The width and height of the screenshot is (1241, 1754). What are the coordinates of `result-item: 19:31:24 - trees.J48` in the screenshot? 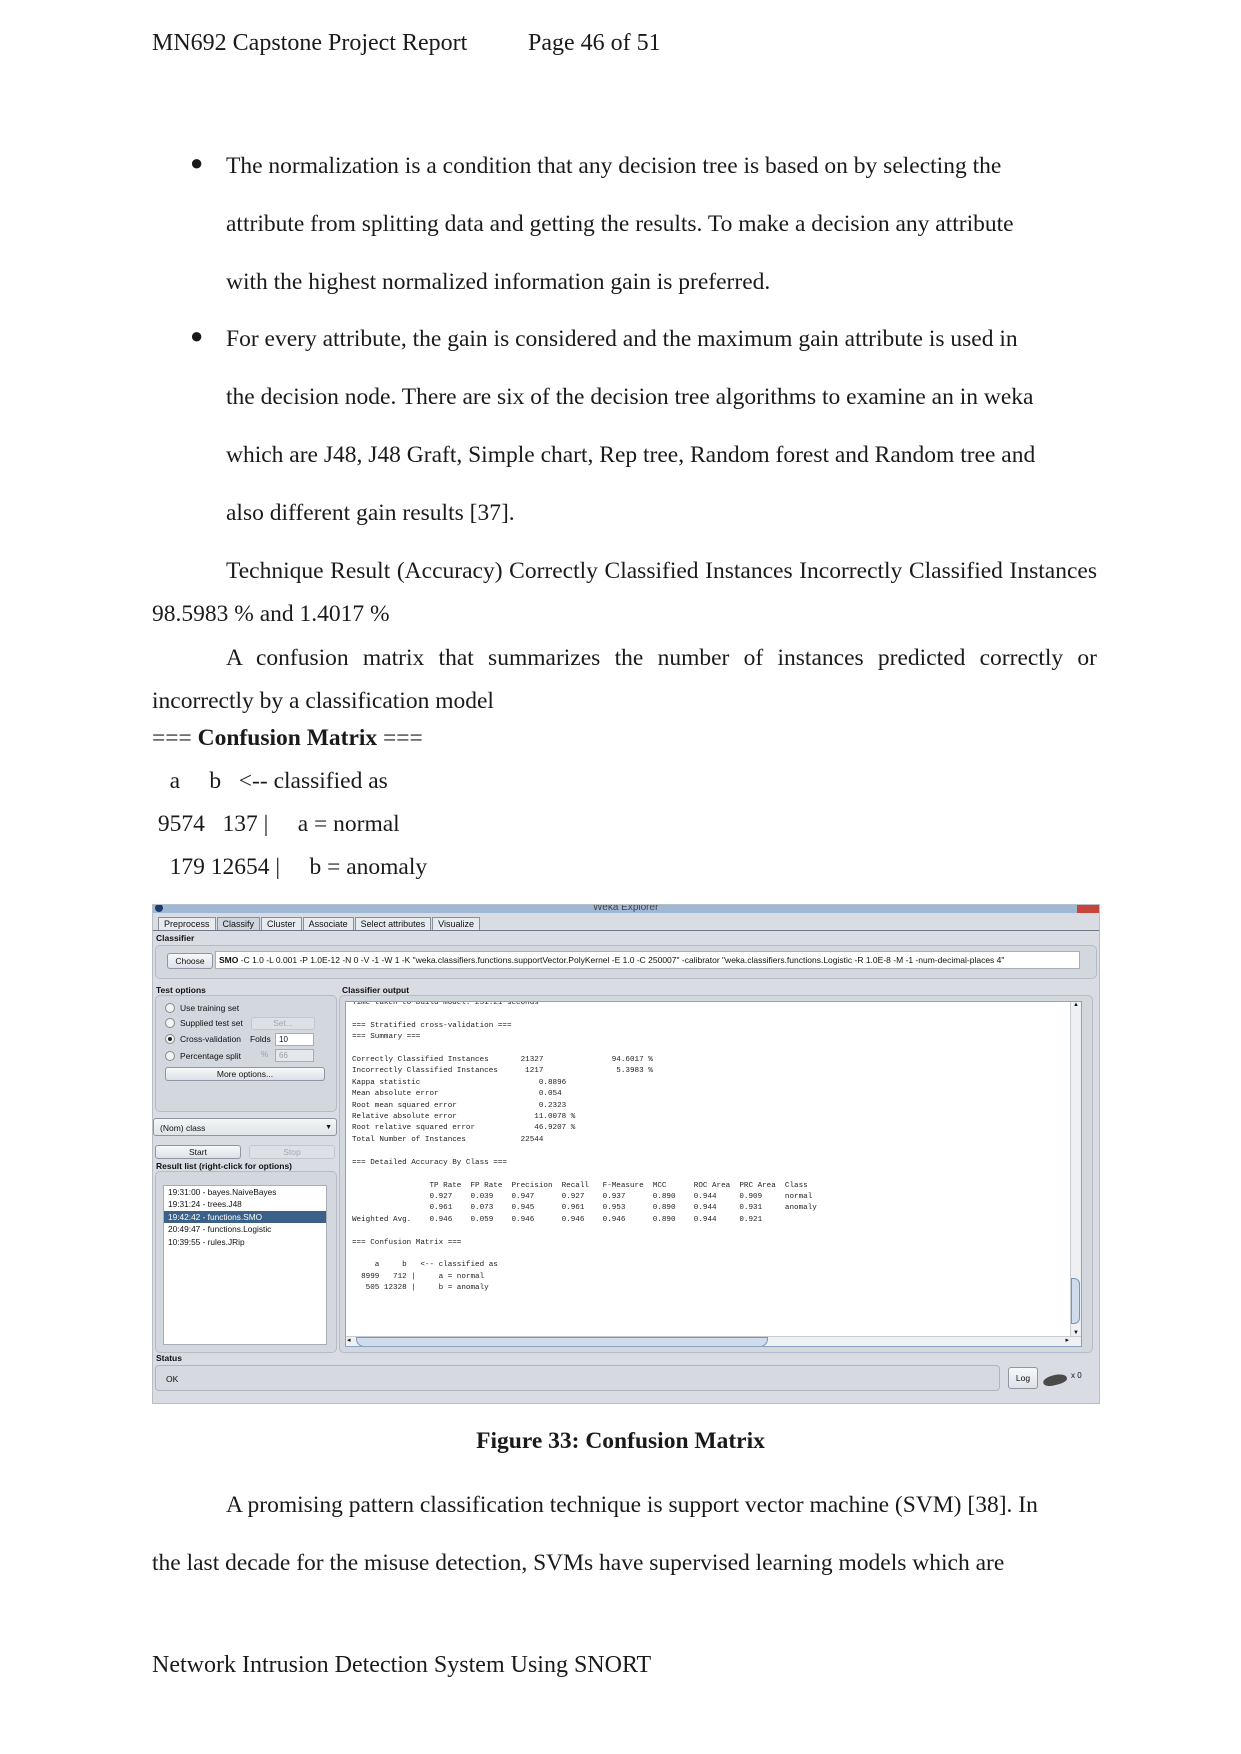 It's located at (245, 1204).